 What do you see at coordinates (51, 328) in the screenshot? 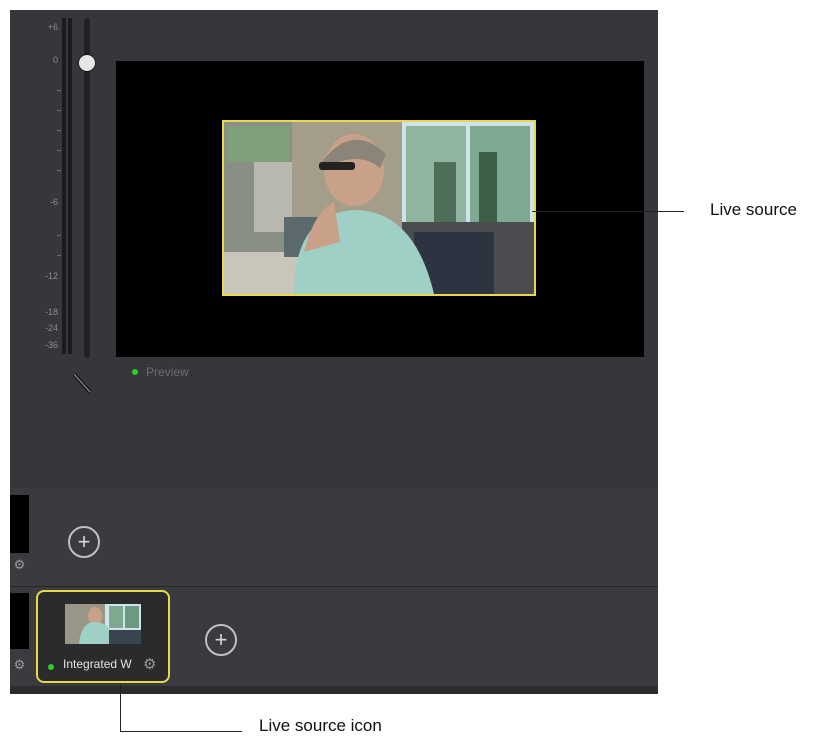
I see `meter-tick-label: -24` at bounding box center [51, 328].